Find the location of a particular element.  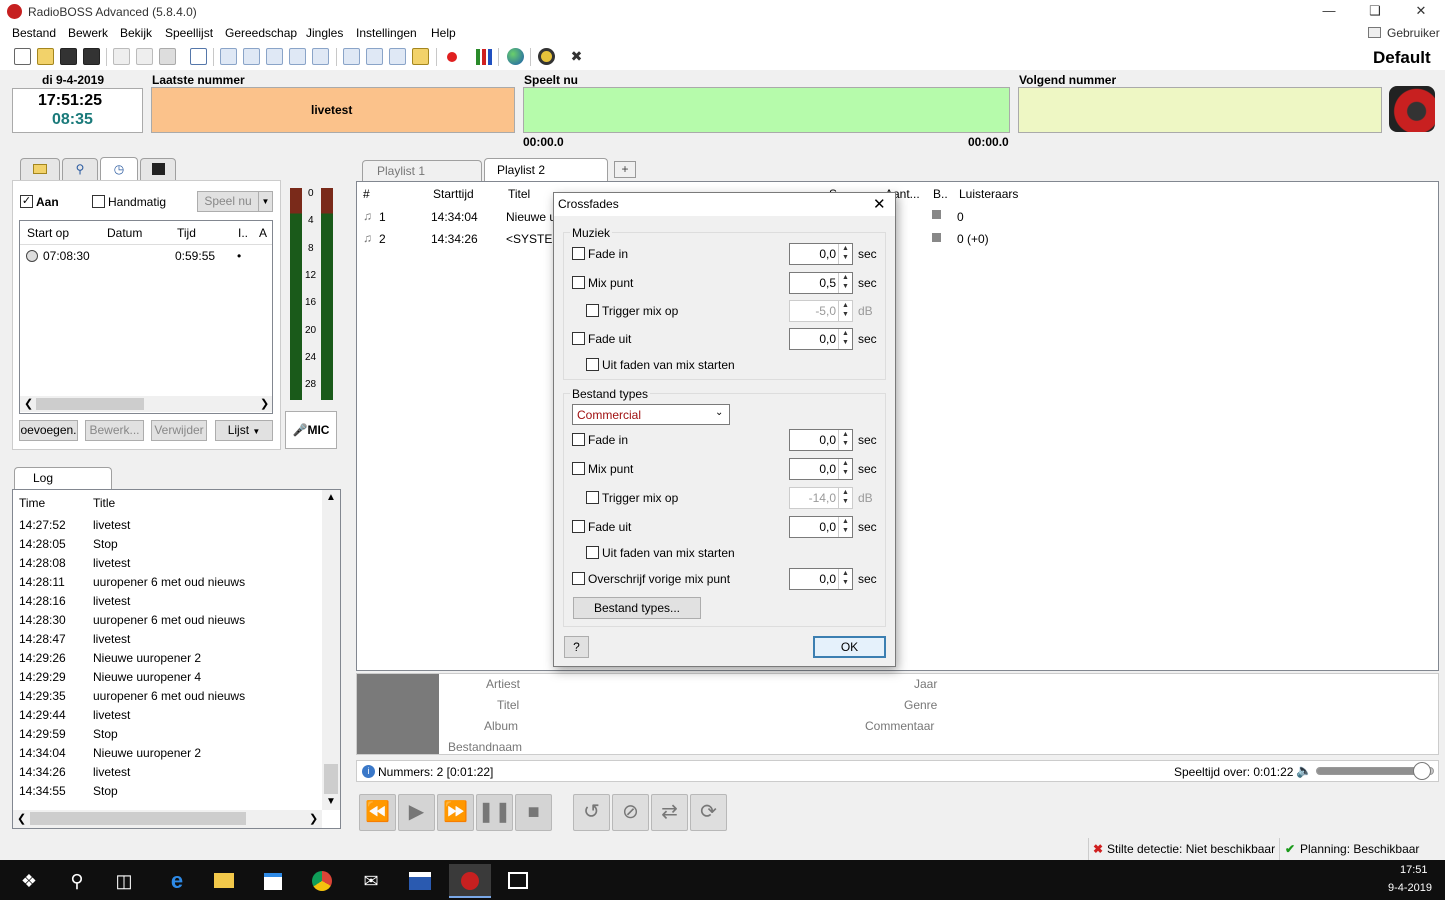

store-icon is located at coordinates (273, 881).